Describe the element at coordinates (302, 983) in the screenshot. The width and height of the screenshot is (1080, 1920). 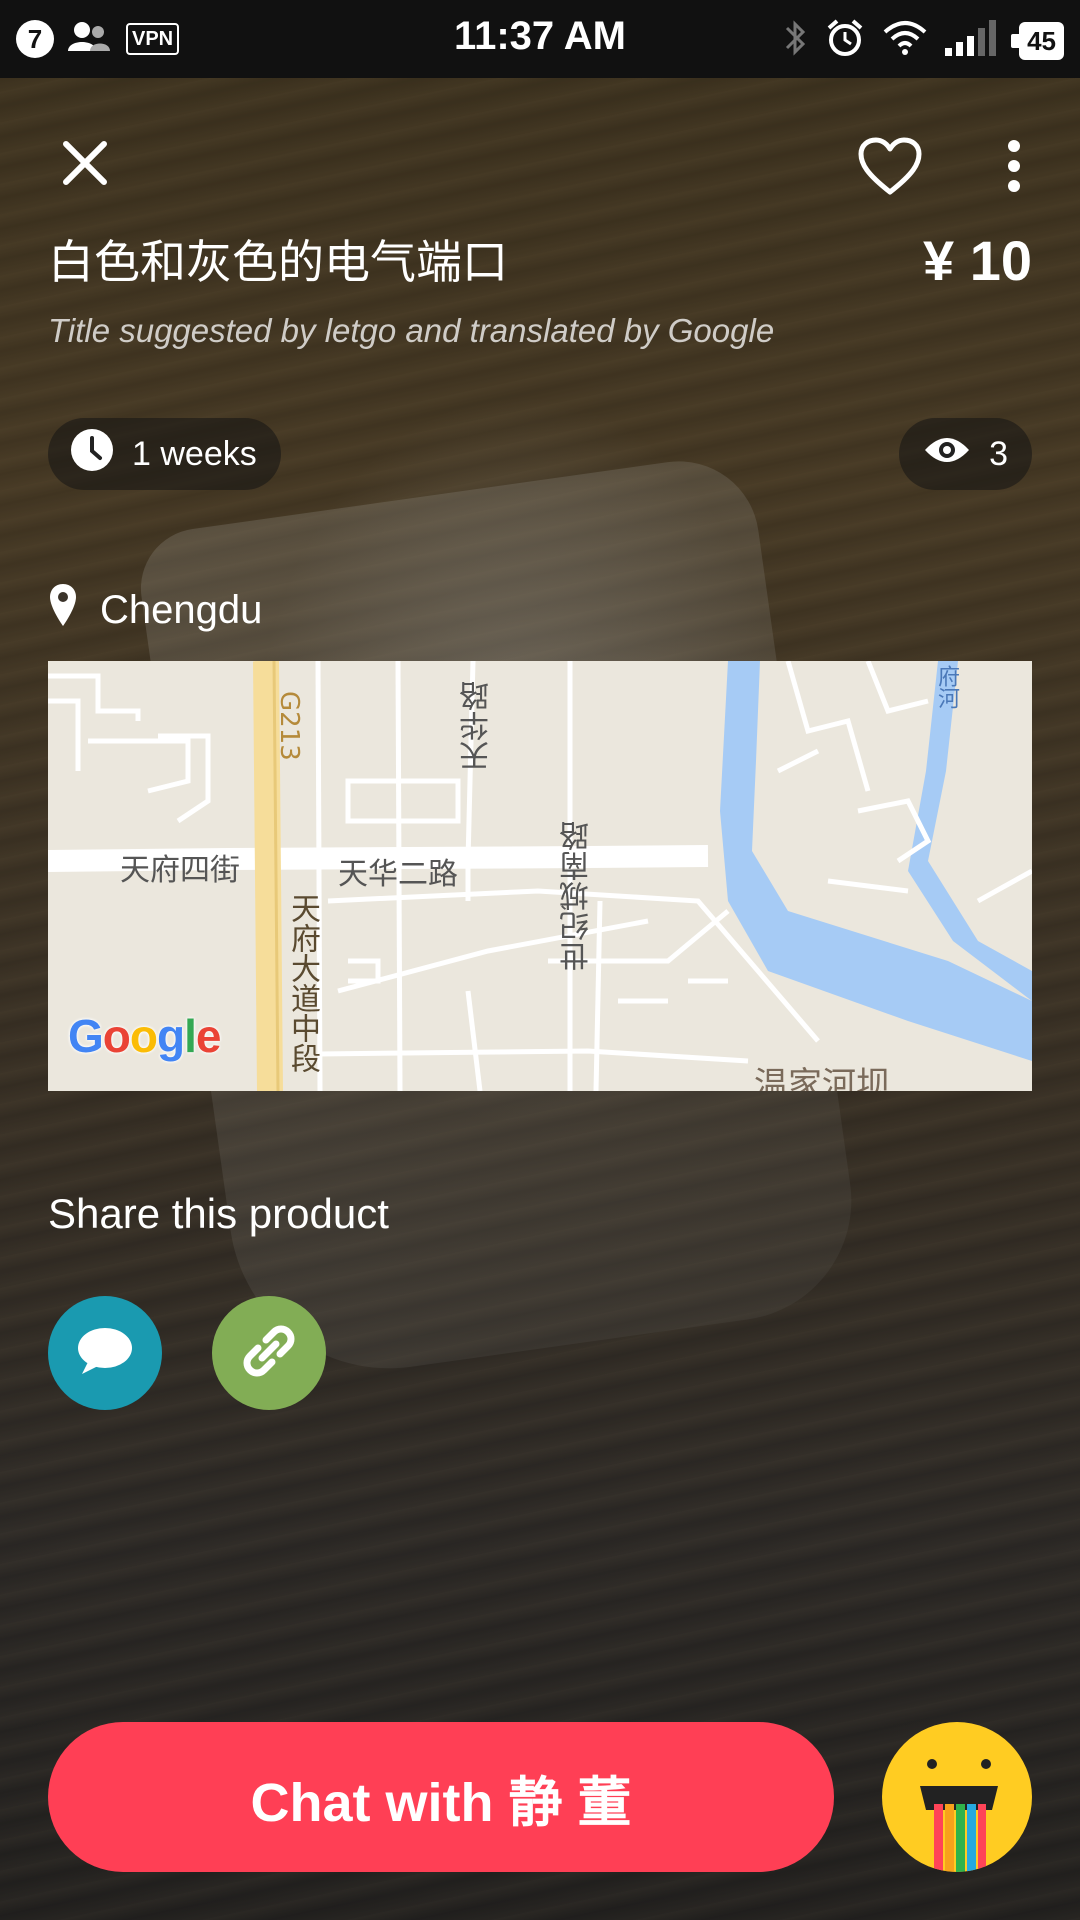
I see `map-label-avenue: 天府大道中段` at that location.